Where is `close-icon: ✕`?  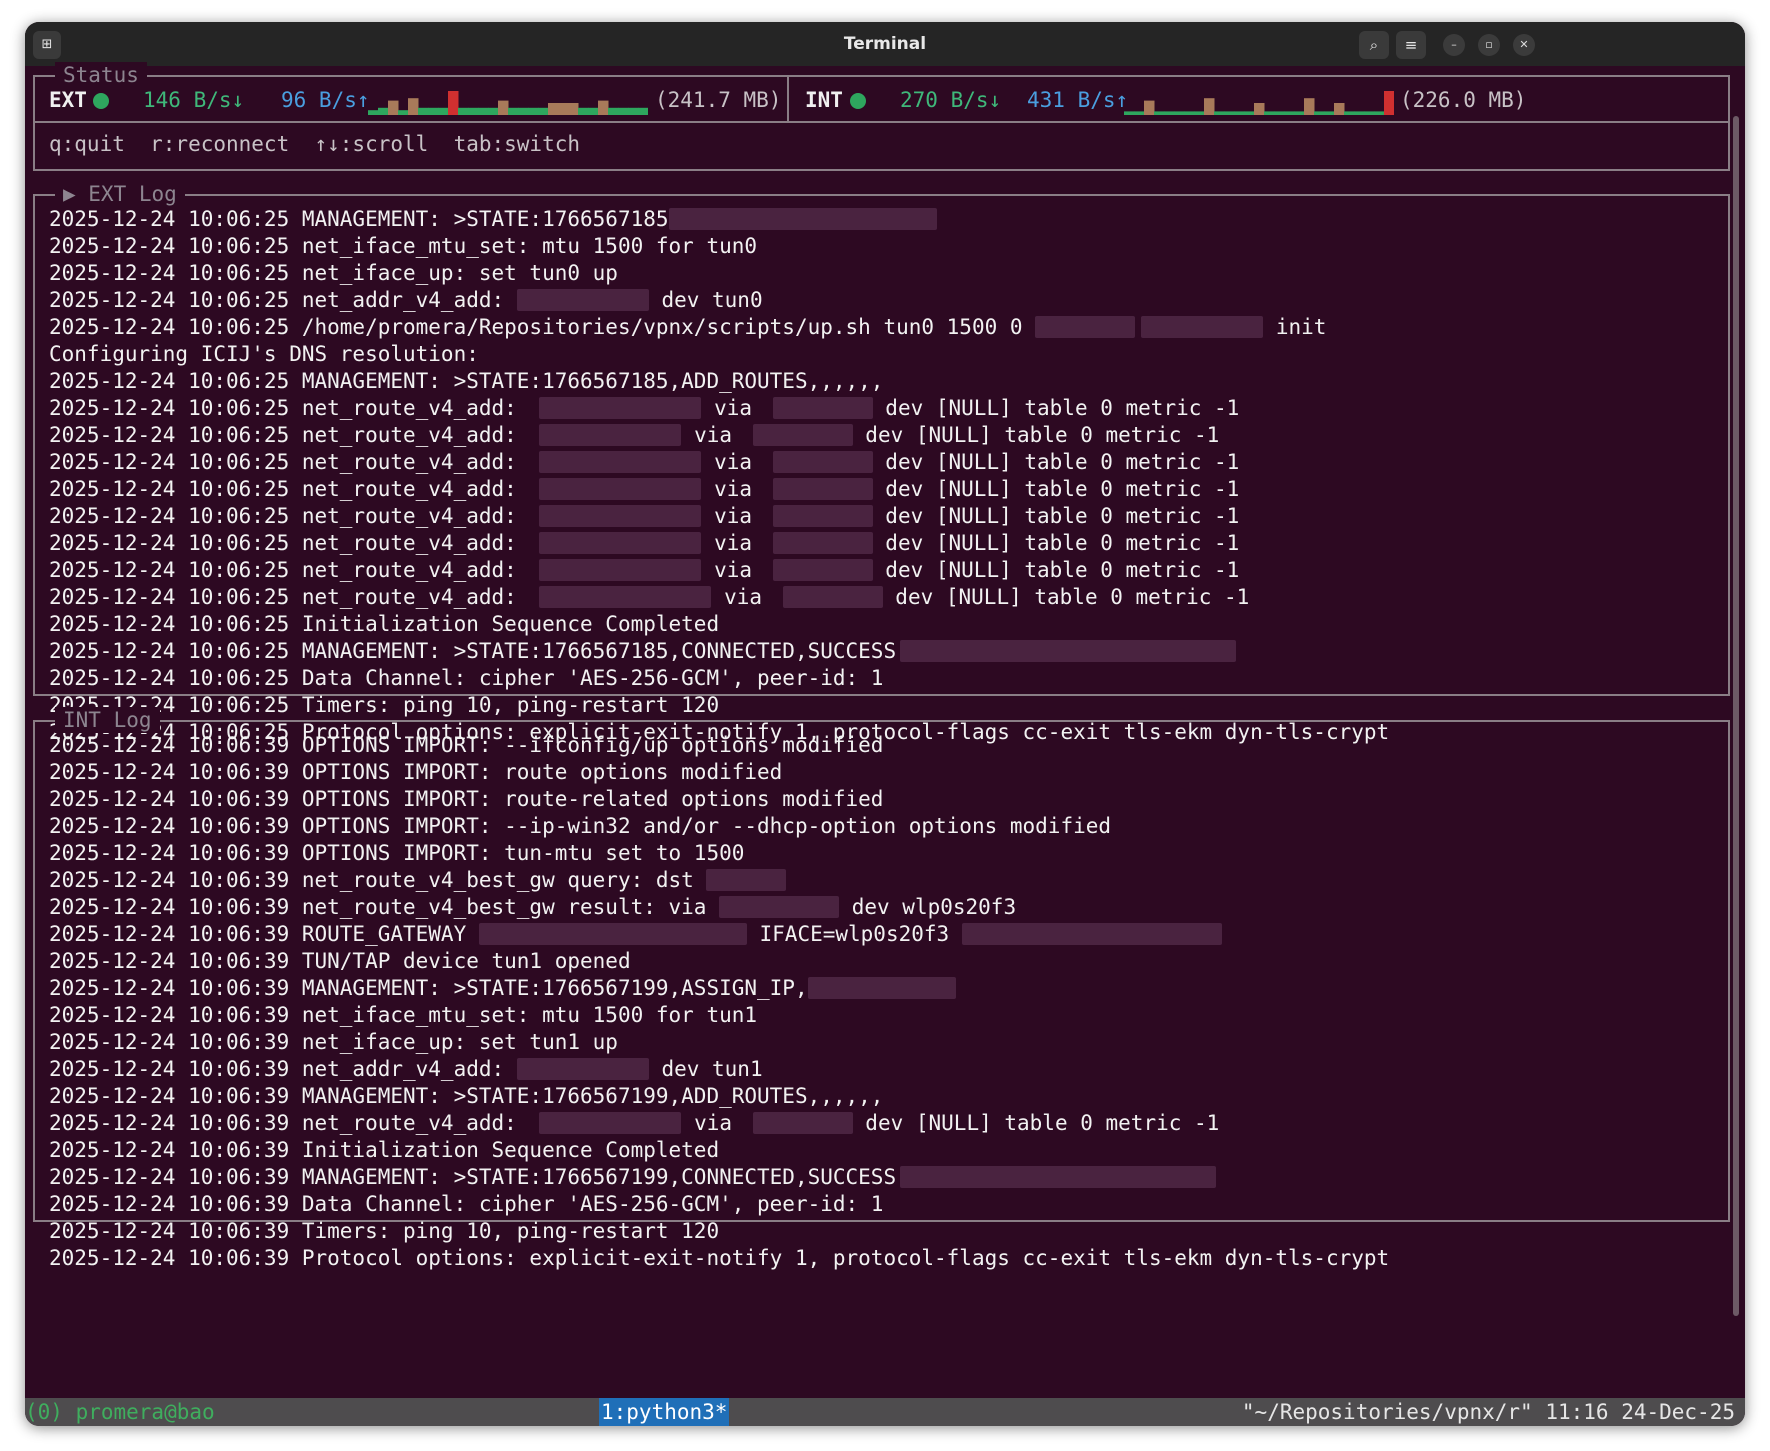 close-icon: ✕ is located at coordinates (1524, 45).